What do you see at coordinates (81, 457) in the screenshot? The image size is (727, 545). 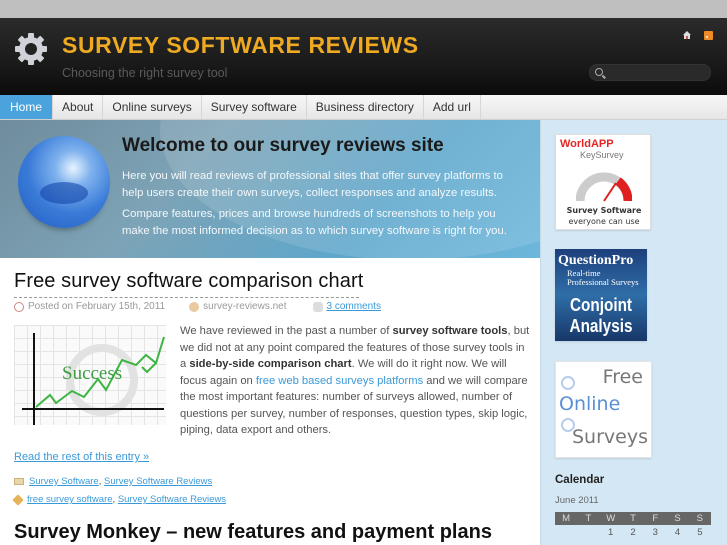 I see `read-more-link: Read the rest of this entry »` at bounding box center [81, 457].